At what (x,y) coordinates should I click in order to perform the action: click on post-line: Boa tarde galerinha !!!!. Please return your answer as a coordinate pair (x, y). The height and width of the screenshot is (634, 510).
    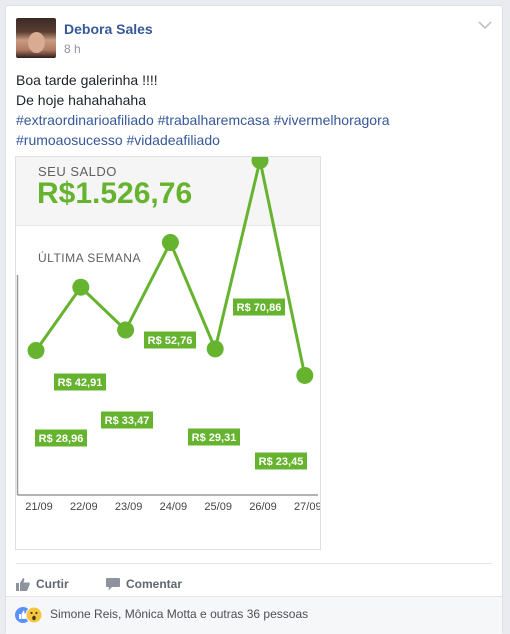
    Looking at the image, I should click on (87, 80).